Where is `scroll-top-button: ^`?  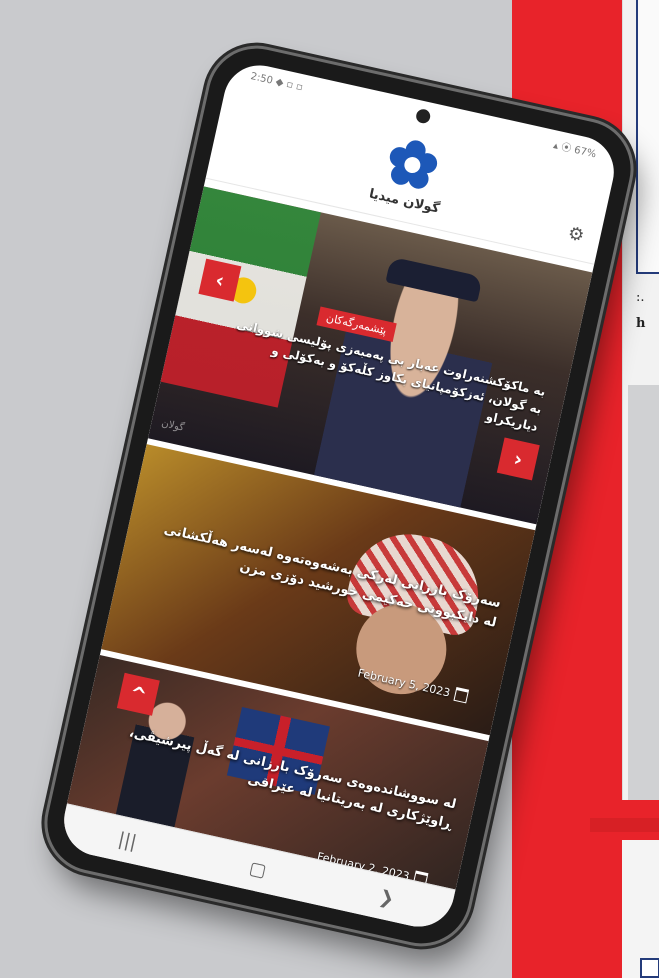
scroll-top-button: ^ is located at coordinates (138, 694).